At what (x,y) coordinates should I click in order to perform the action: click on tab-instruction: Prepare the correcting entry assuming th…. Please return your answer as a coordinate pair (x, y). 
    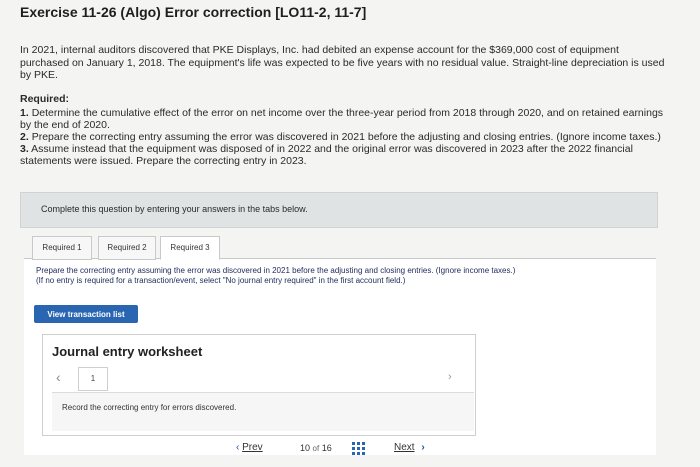
    Looking at the image, I should click on (346, 276).